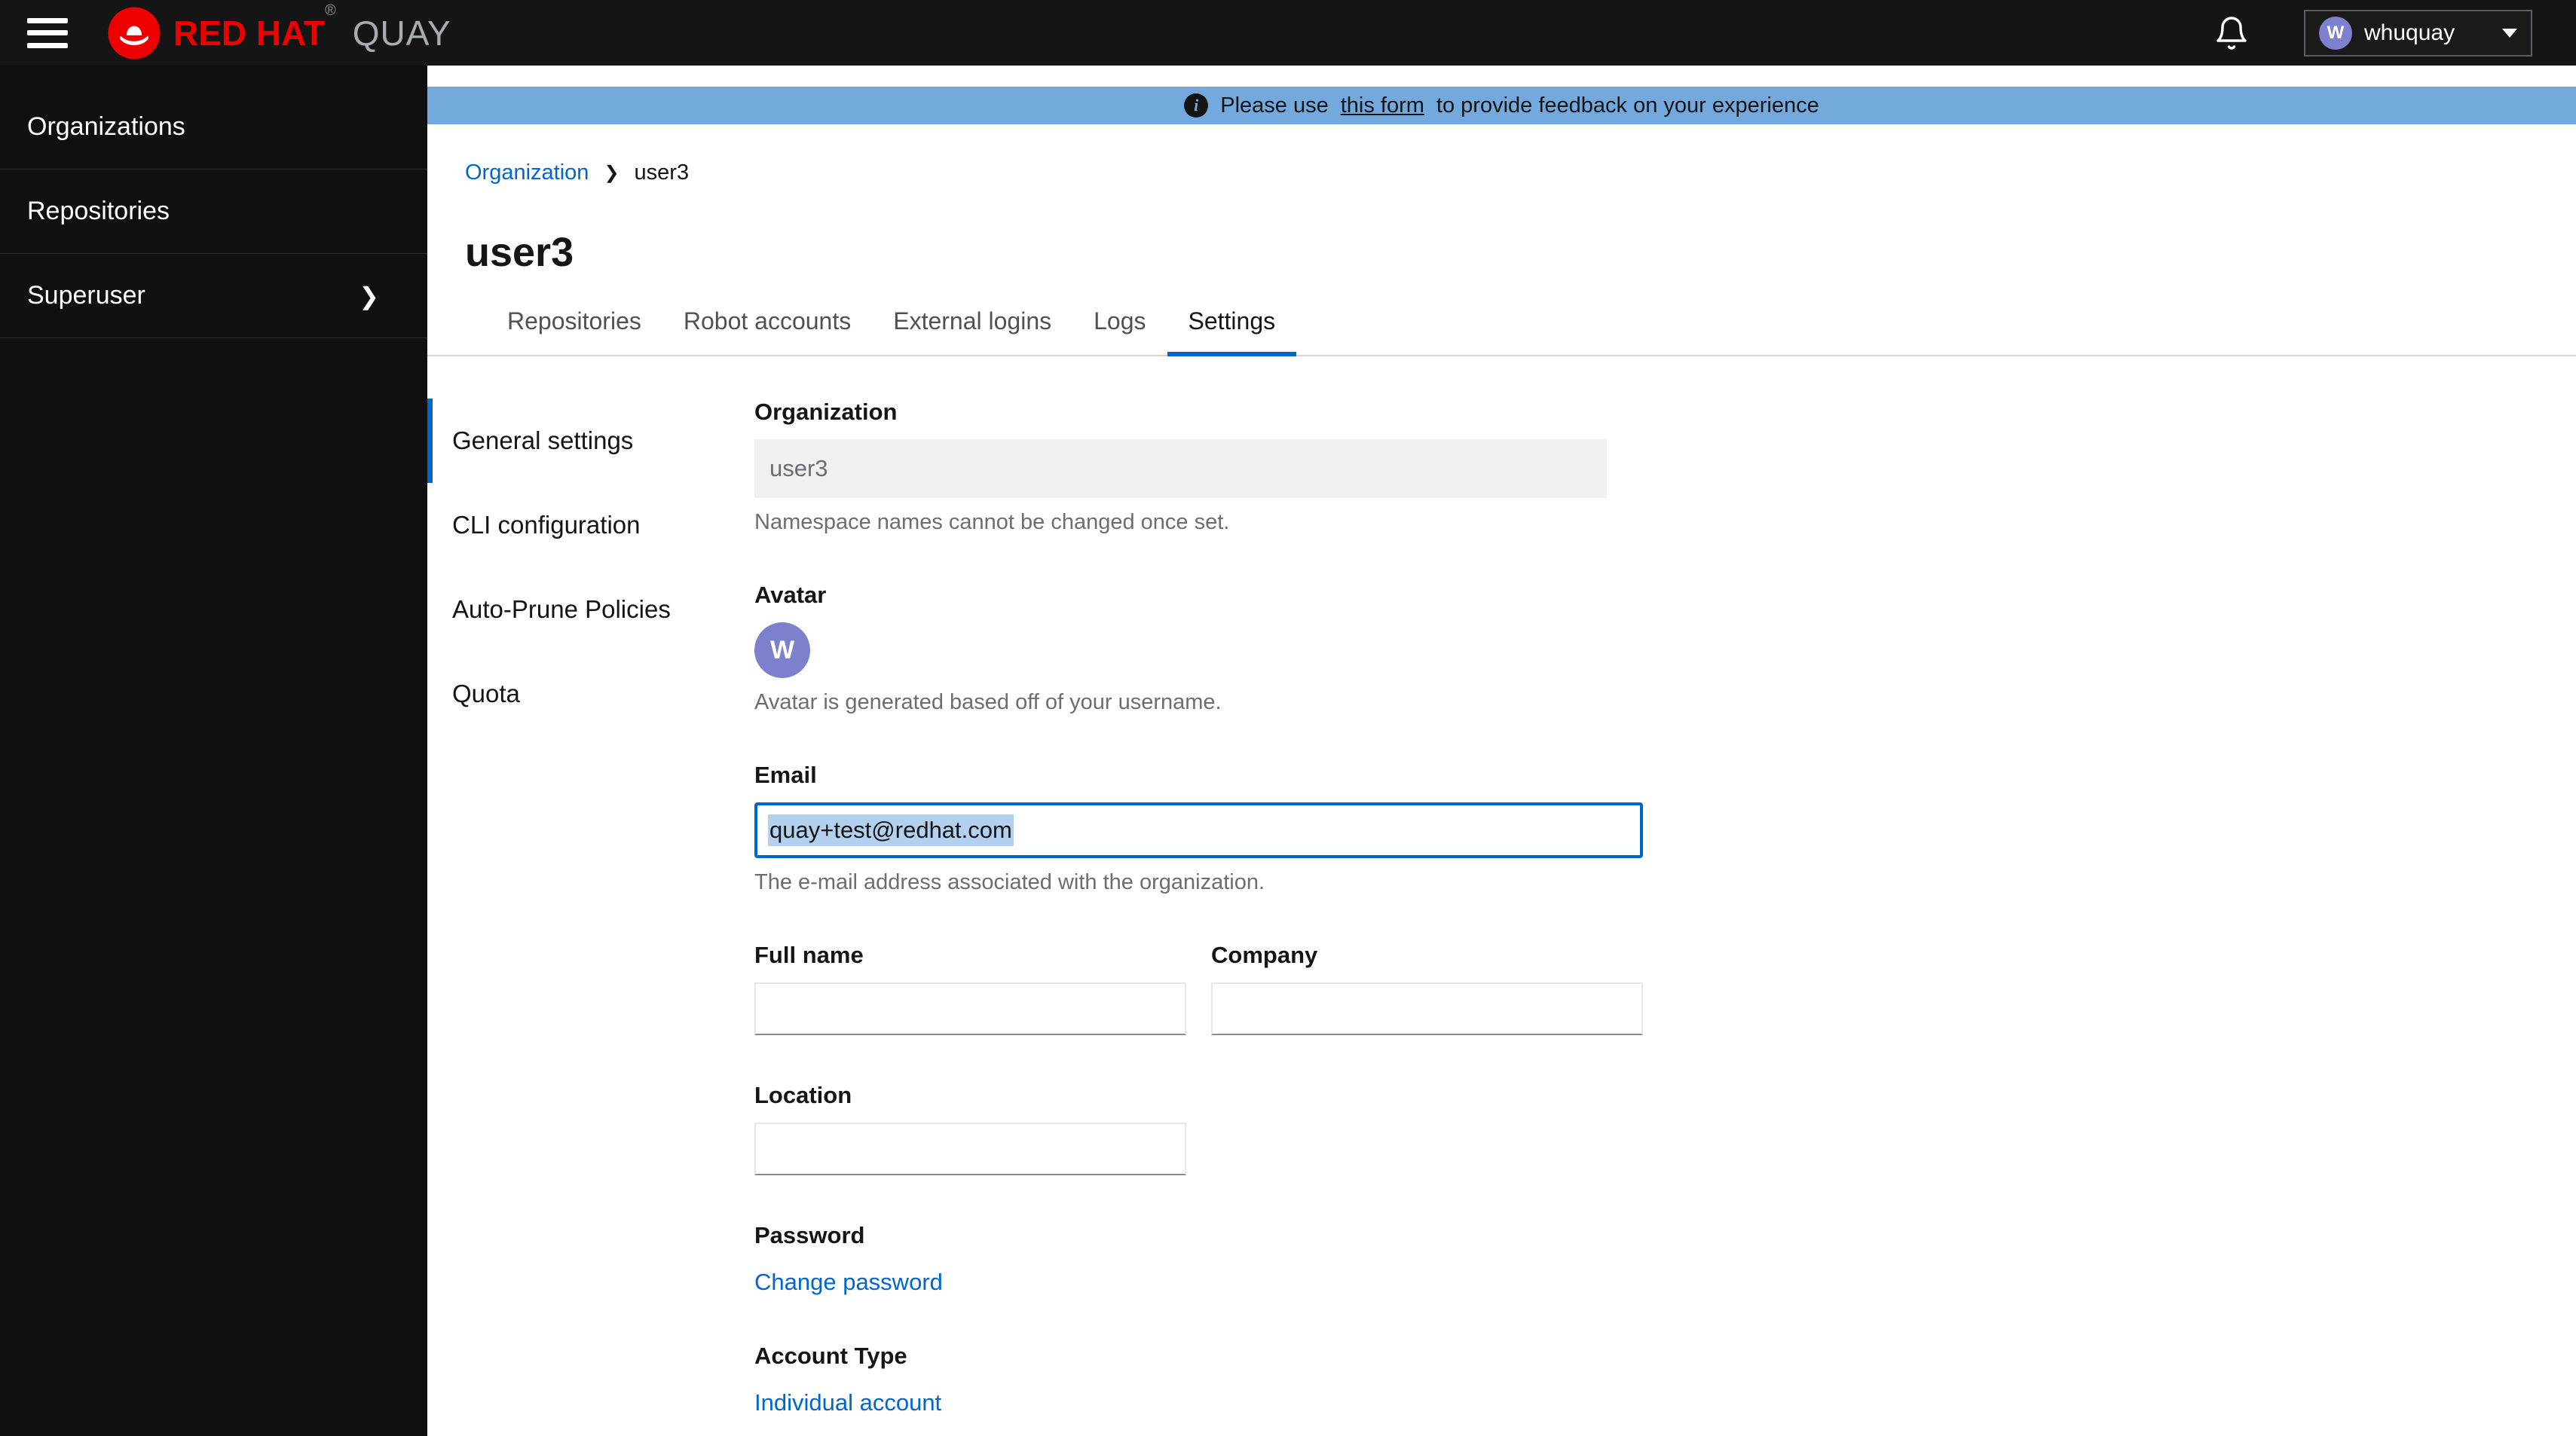 The image size is (2576, 1436). I want to click on brand-product-label: QUAY, so click(402, 33).